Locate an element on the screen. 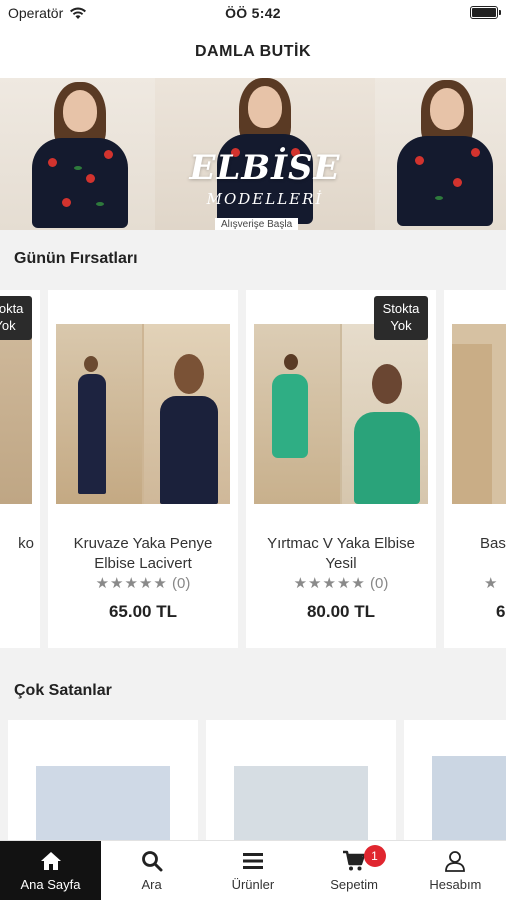 The width and height of the screenshot is (506, 900). home-icon is located at coordinates (50, 861).